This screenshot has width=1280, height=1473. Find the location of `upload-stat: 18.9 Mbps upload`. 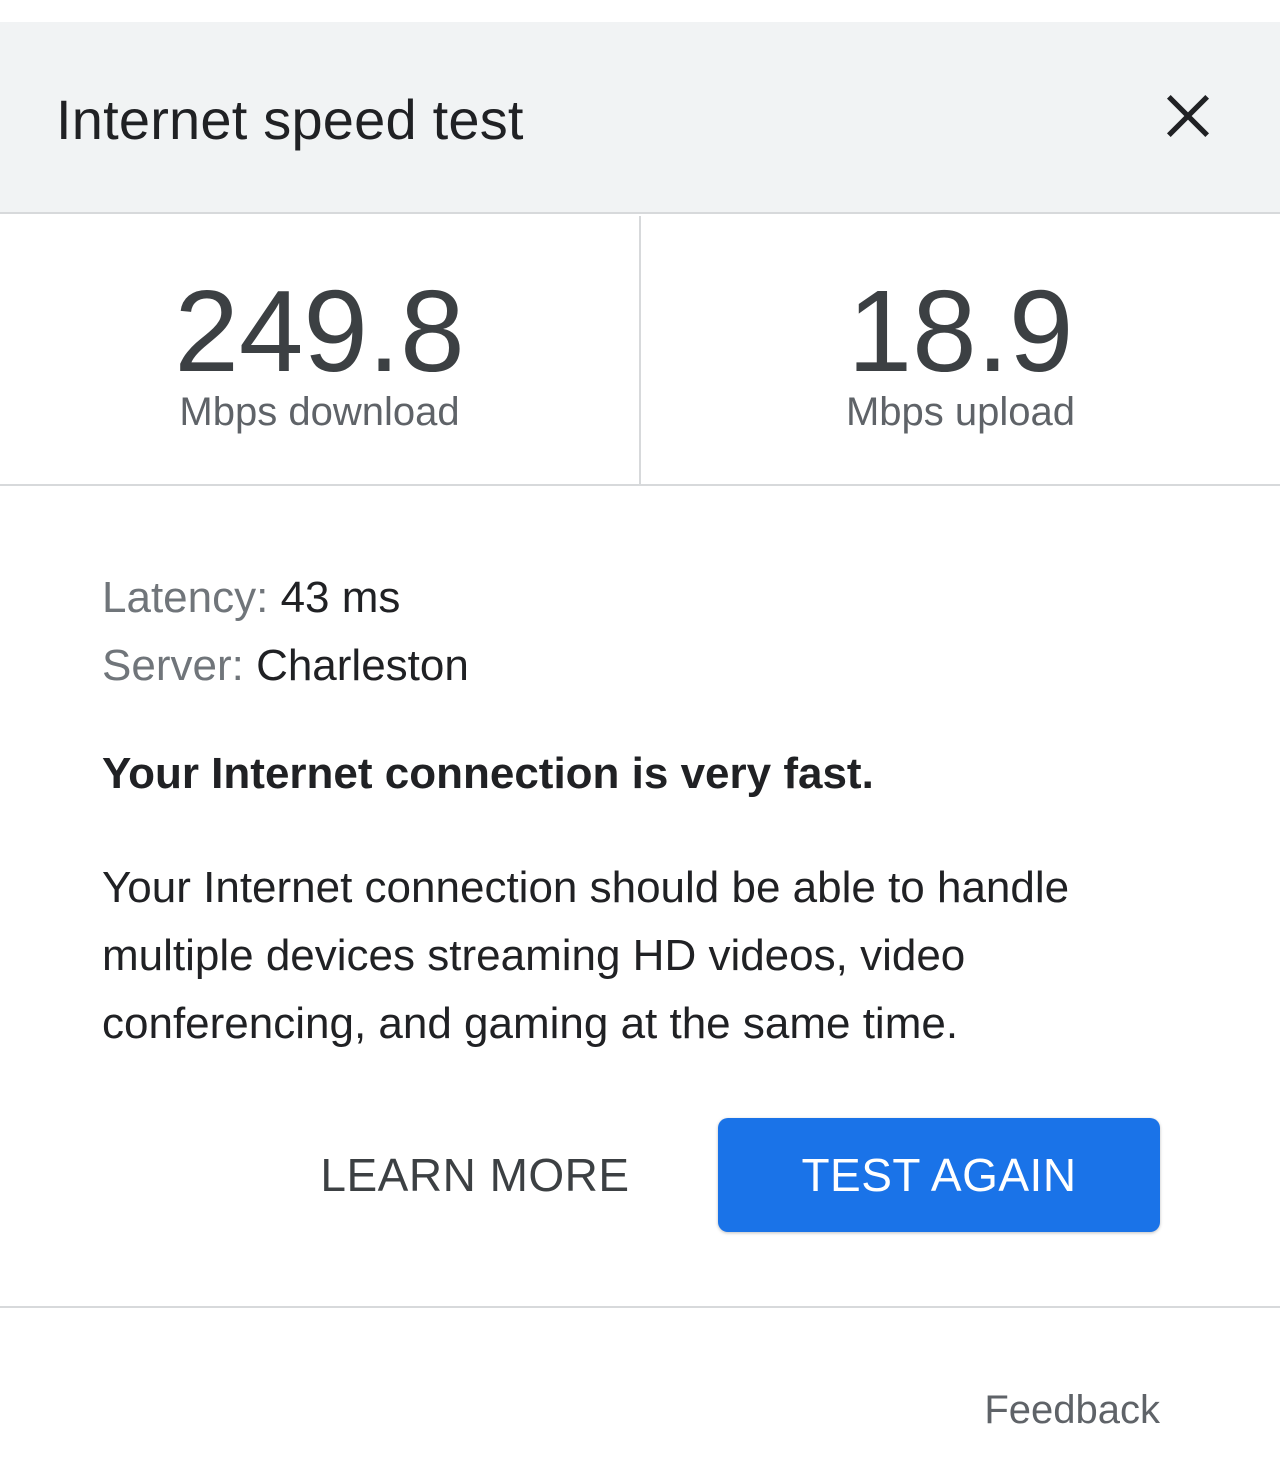

upload-stat: 18.9 Mbps upload is located at coordinates (960, 351).